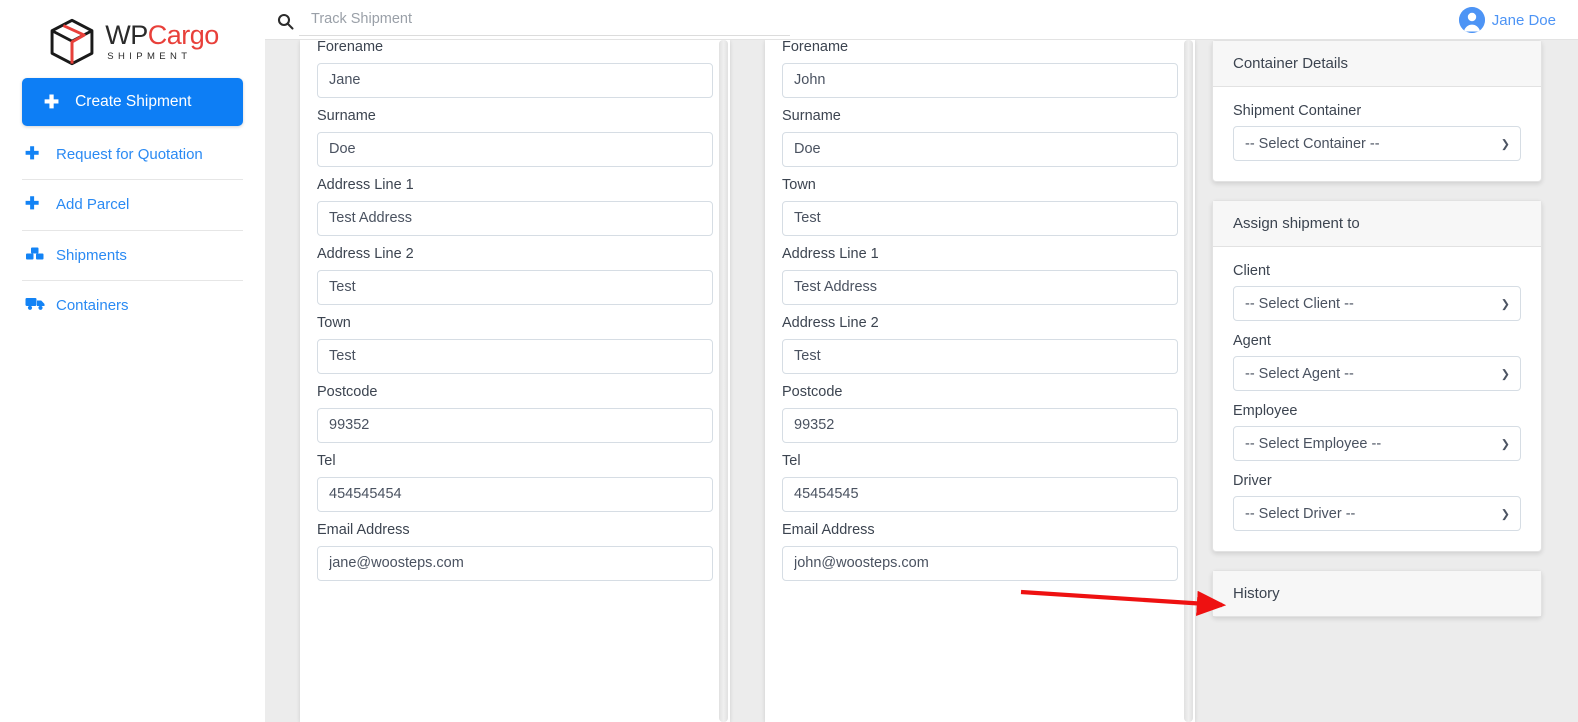  I want to click on sidebar-item-shipments: Shipments, so click(132, 255).